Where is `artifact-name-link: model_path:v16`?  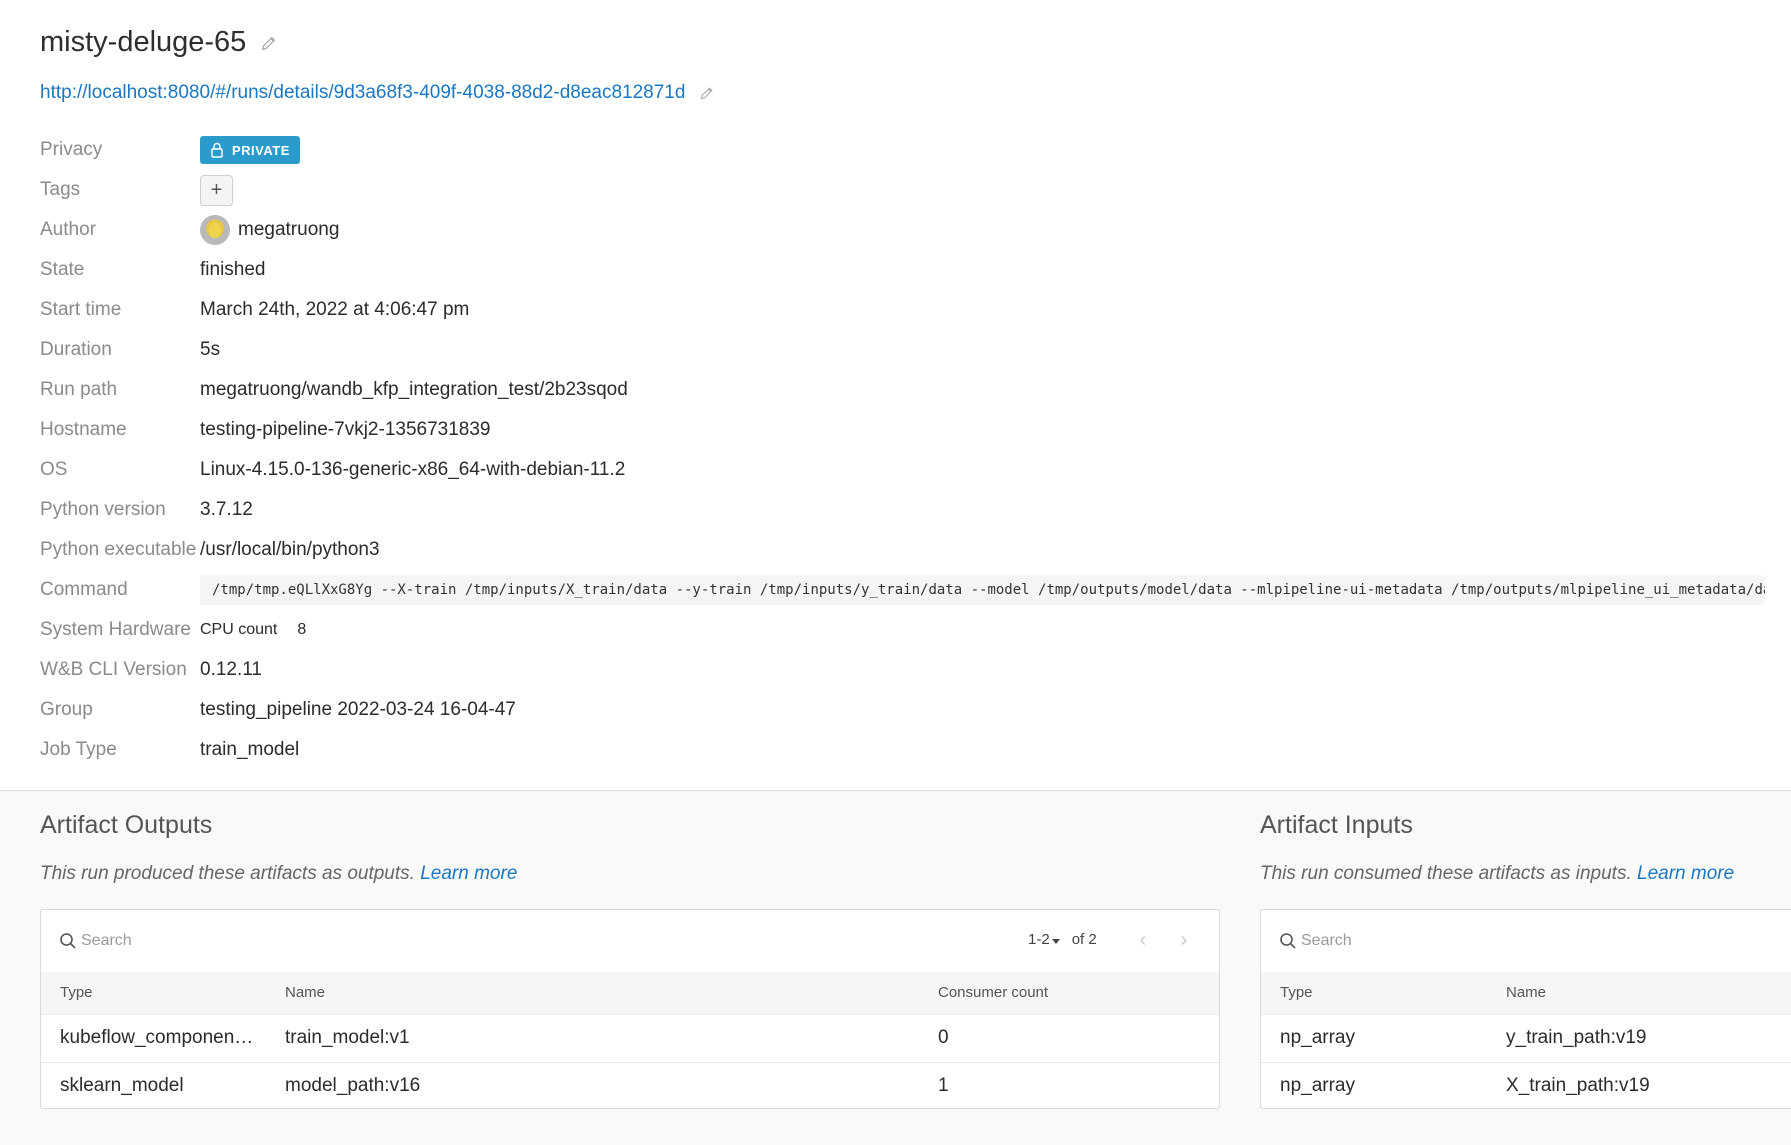 artifact-name-link: model_path:v16 is located at coordinates (352, 1086).